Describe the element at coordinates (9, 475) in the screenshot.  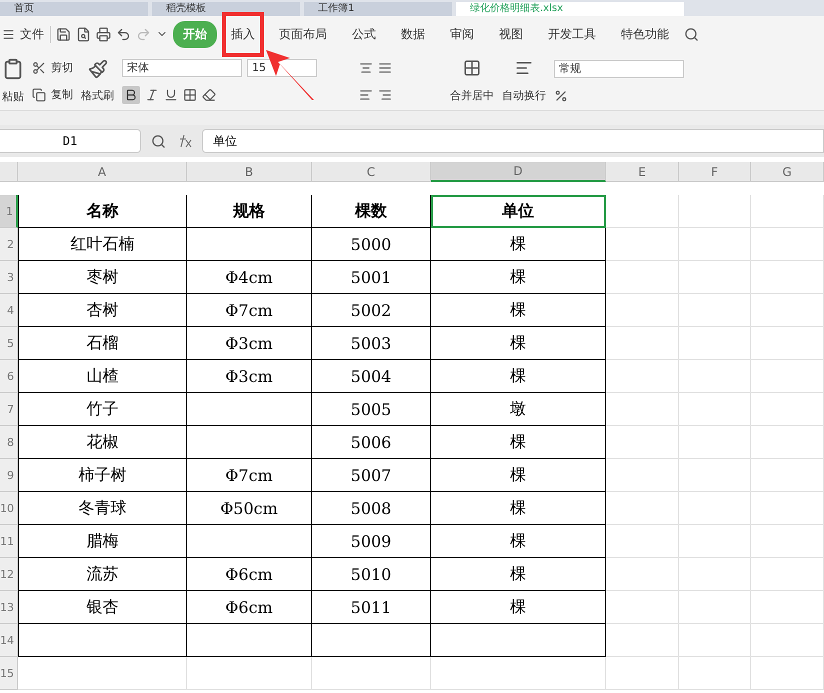
I see `row-header: 9` at that location.